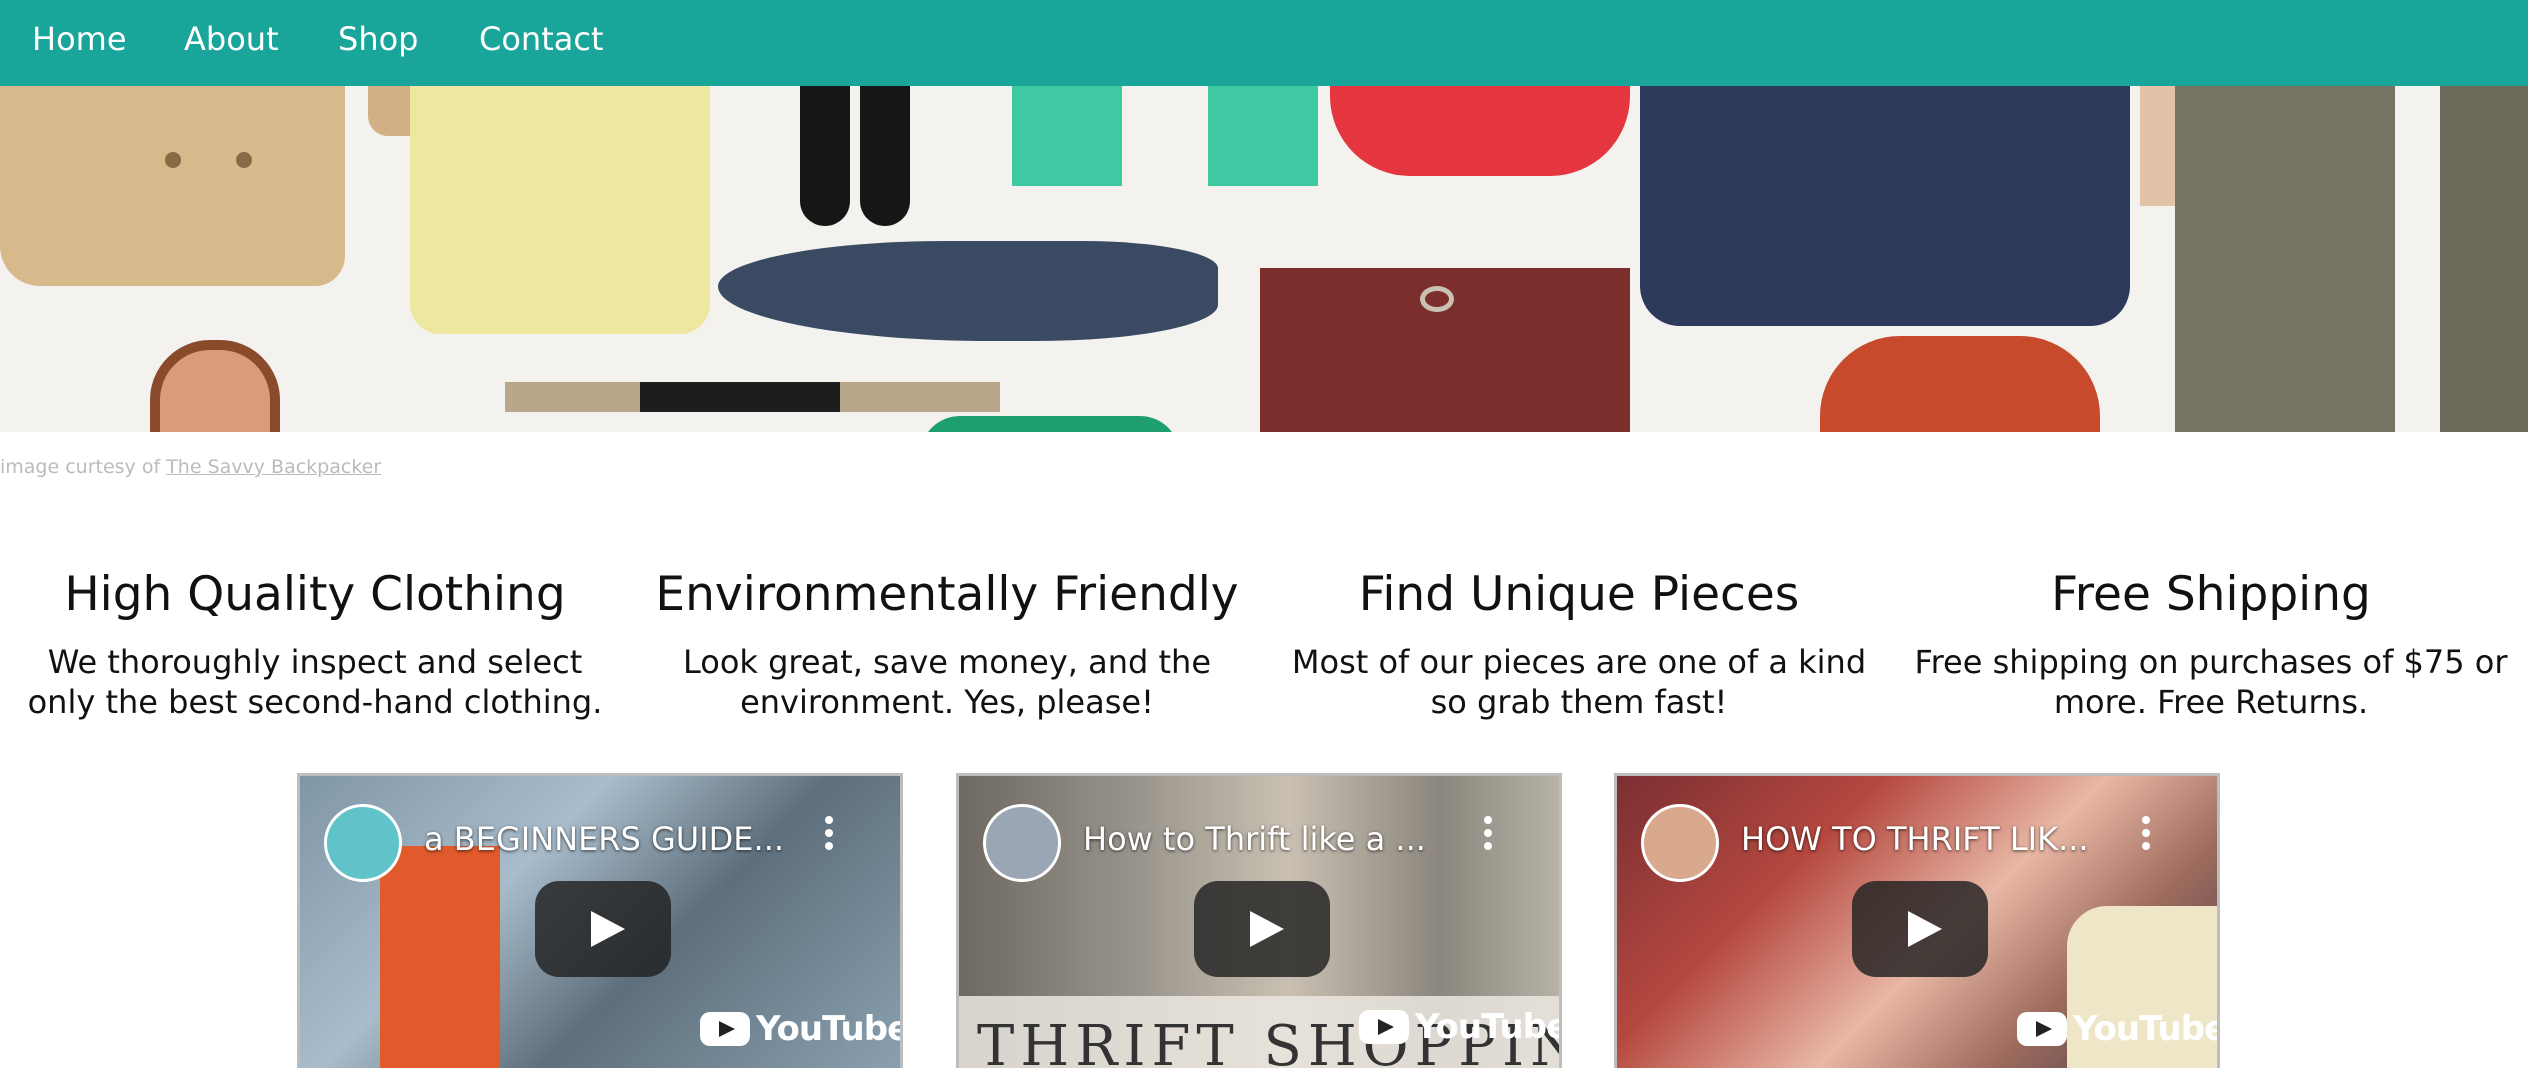 The image size is (2528, 1068). I want to click on nav-link-home: Home, so click(79, 39).